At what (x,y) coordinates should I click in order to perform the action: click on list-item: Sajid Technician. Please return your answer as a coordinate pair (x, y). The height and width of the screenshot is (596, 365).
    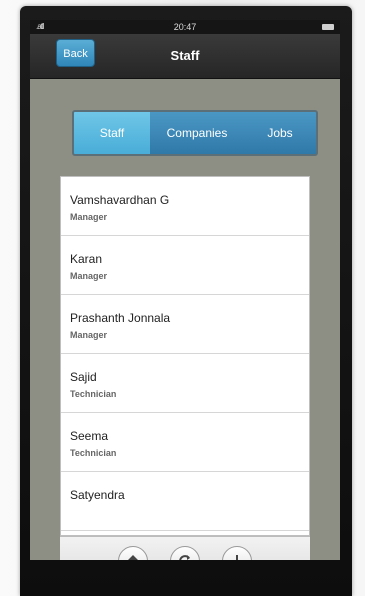
    Looking at the image, I should click on (185, 383).